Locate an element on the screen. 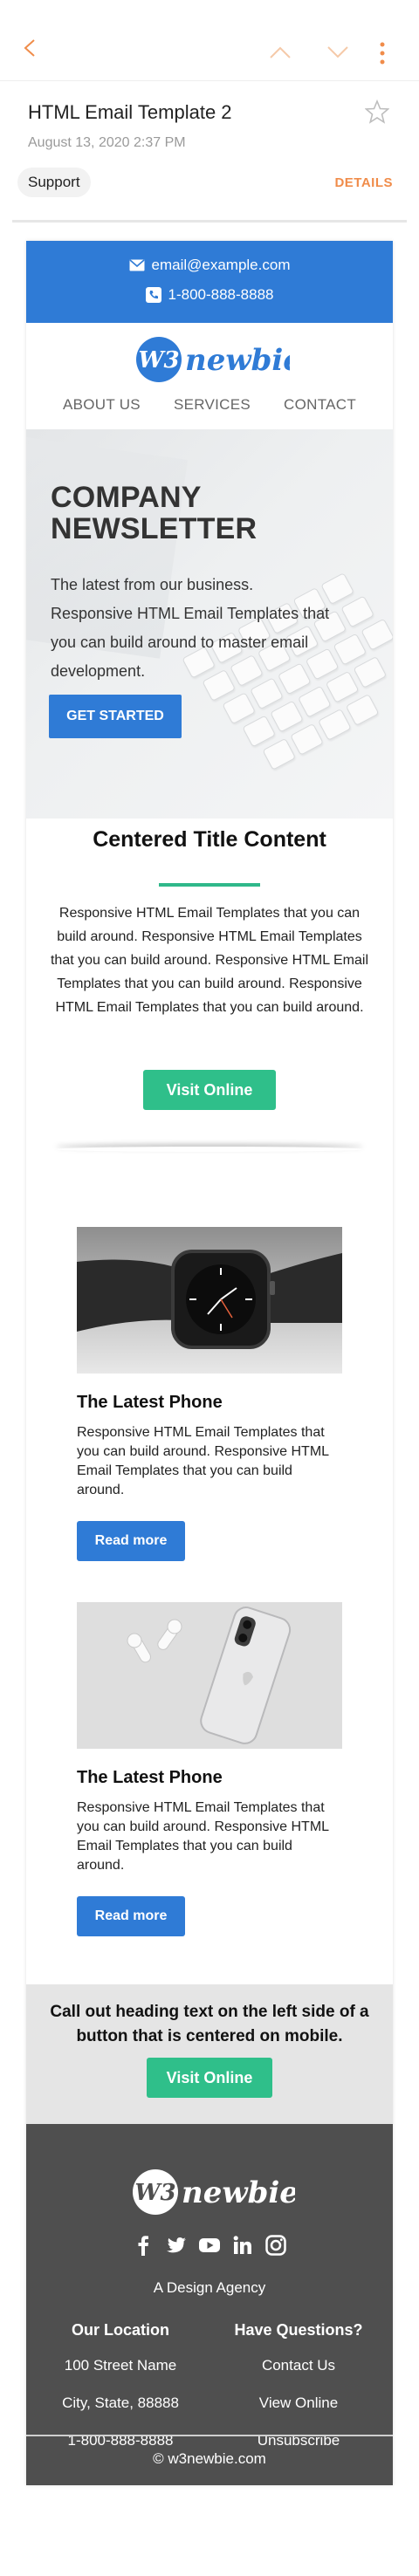 The width and height of the screenshot is (419, 2576). phone-image is located at coordinates (209, 1676).